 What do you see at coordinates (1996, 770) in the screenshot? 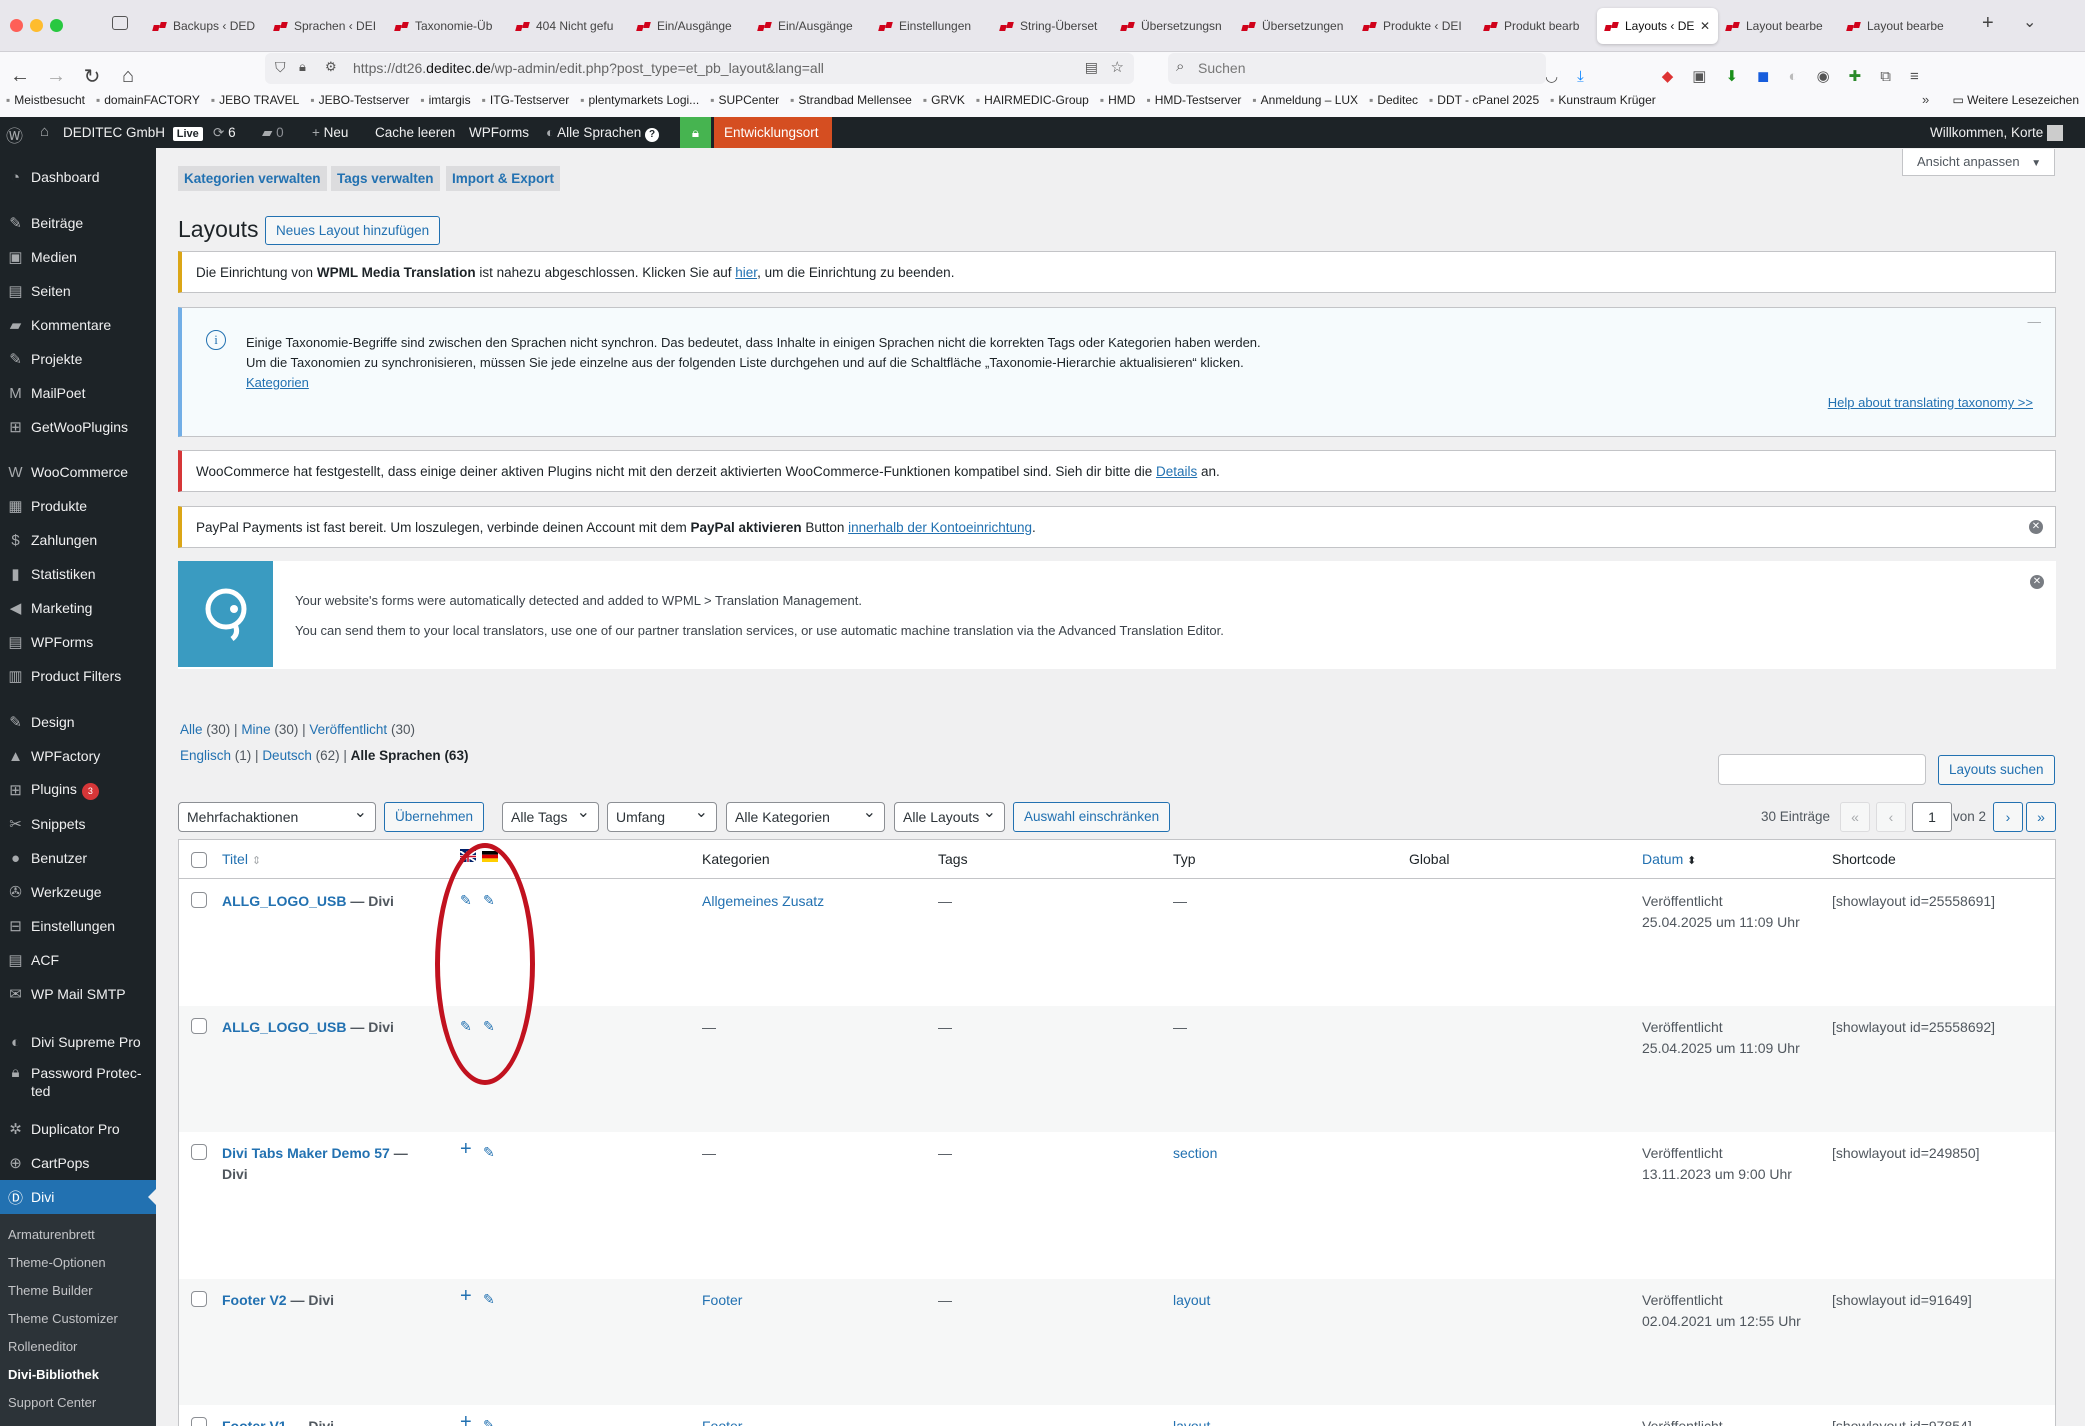
I see `search-layouts-button: Layouts suchen` at bounding box center [1996, 770].